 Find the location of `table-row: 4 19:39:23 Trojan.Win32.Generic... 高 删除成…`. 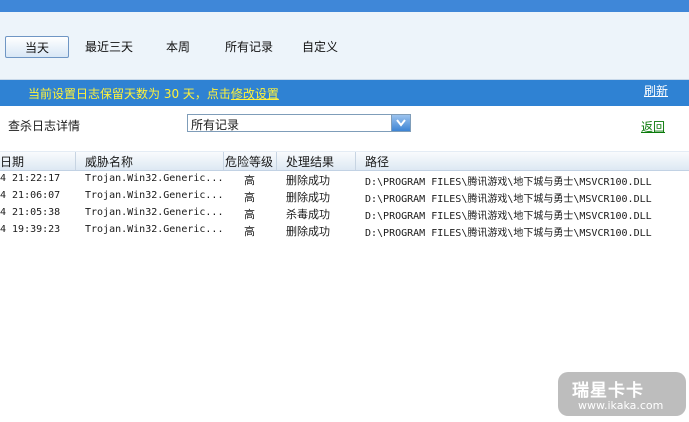

table-row: 4 19:39:23 Trojan.Win32.Generic... 高 删除成… is located at coordinates (344, 230).